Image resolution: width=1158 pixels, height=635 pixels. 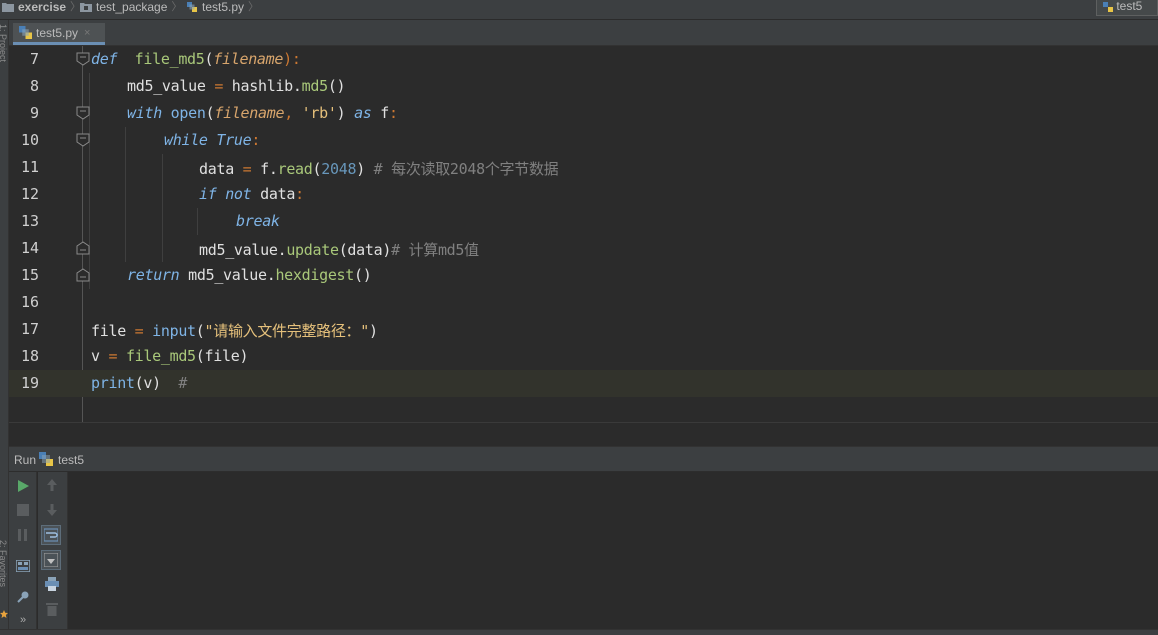 What do you see at coordinates (222, 10) in the screenshot?
I see `breadcrumb-file: test5.py 〉` at bounding box center [222, 10].